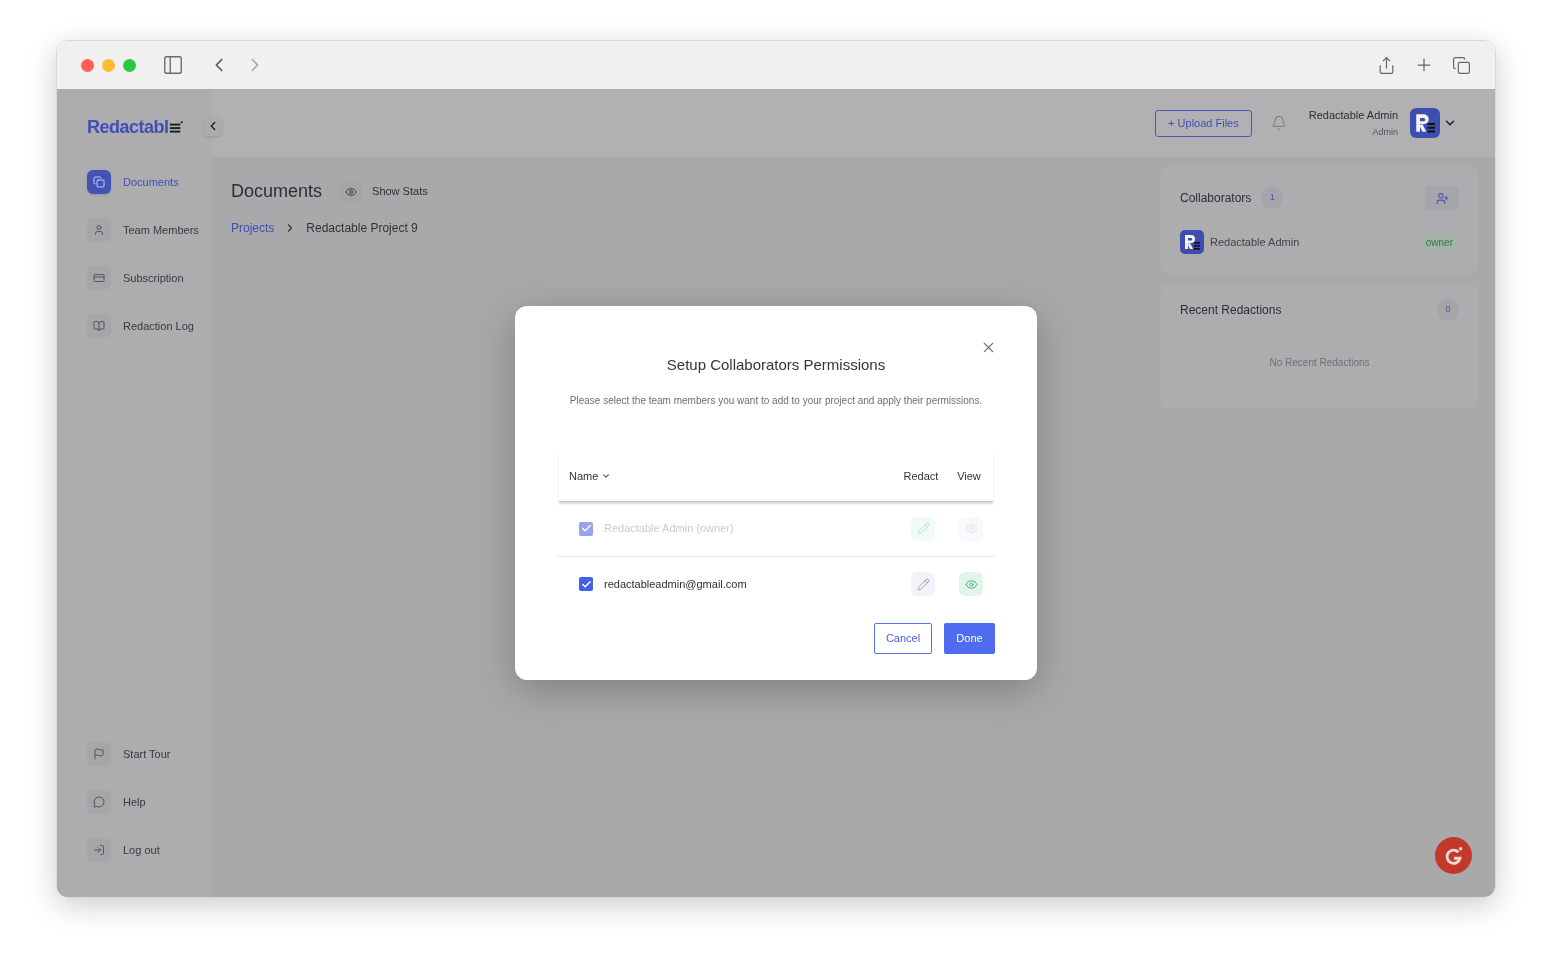  What do you see at coordinates (99, 278) in the screenshot?
I see `card-icon` at bounding box center [99, 278].